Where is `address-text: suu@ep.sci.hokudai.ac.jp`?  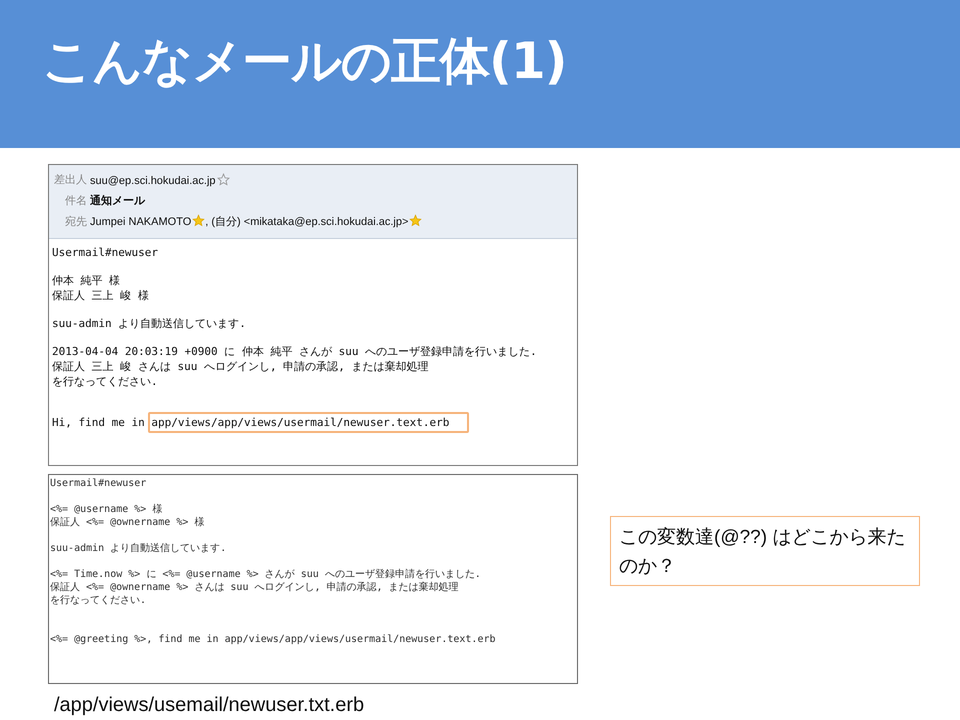
address-text: suu@ep.sci.hokudai.ac.jp is located at coordinates (153, 180).